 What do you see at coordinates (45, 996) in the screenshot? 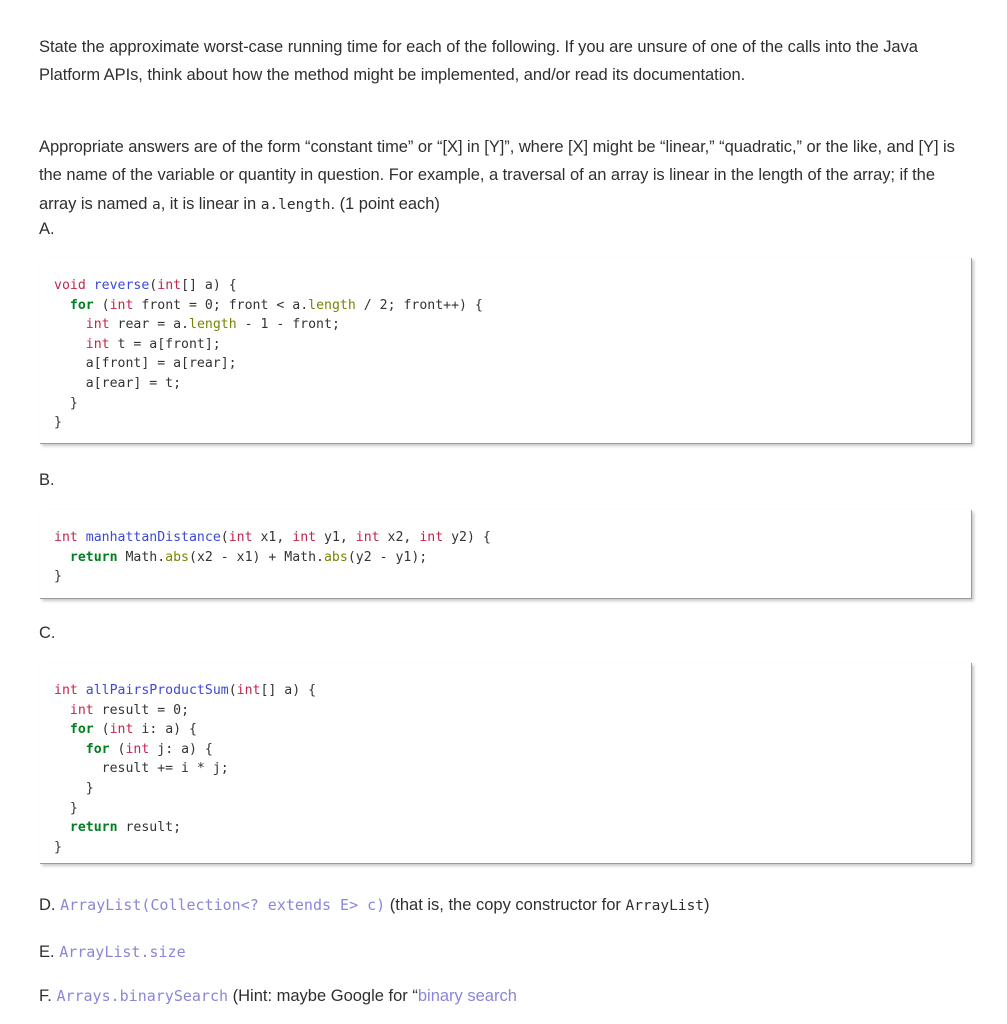
I see `list-item-f-letter: F.` at bounding box center [45, 996].